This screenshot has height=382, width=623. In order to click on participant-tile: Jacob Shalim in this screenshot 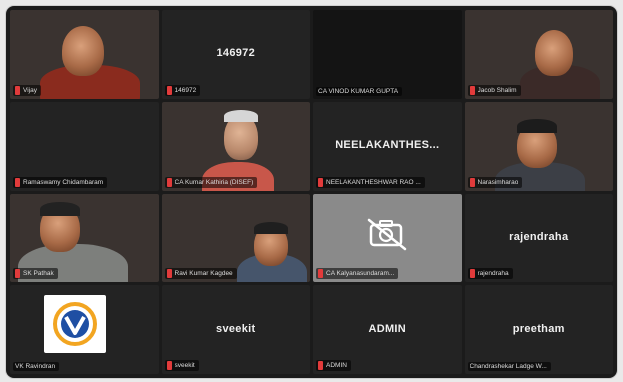, I will do `click(538, 54)`.